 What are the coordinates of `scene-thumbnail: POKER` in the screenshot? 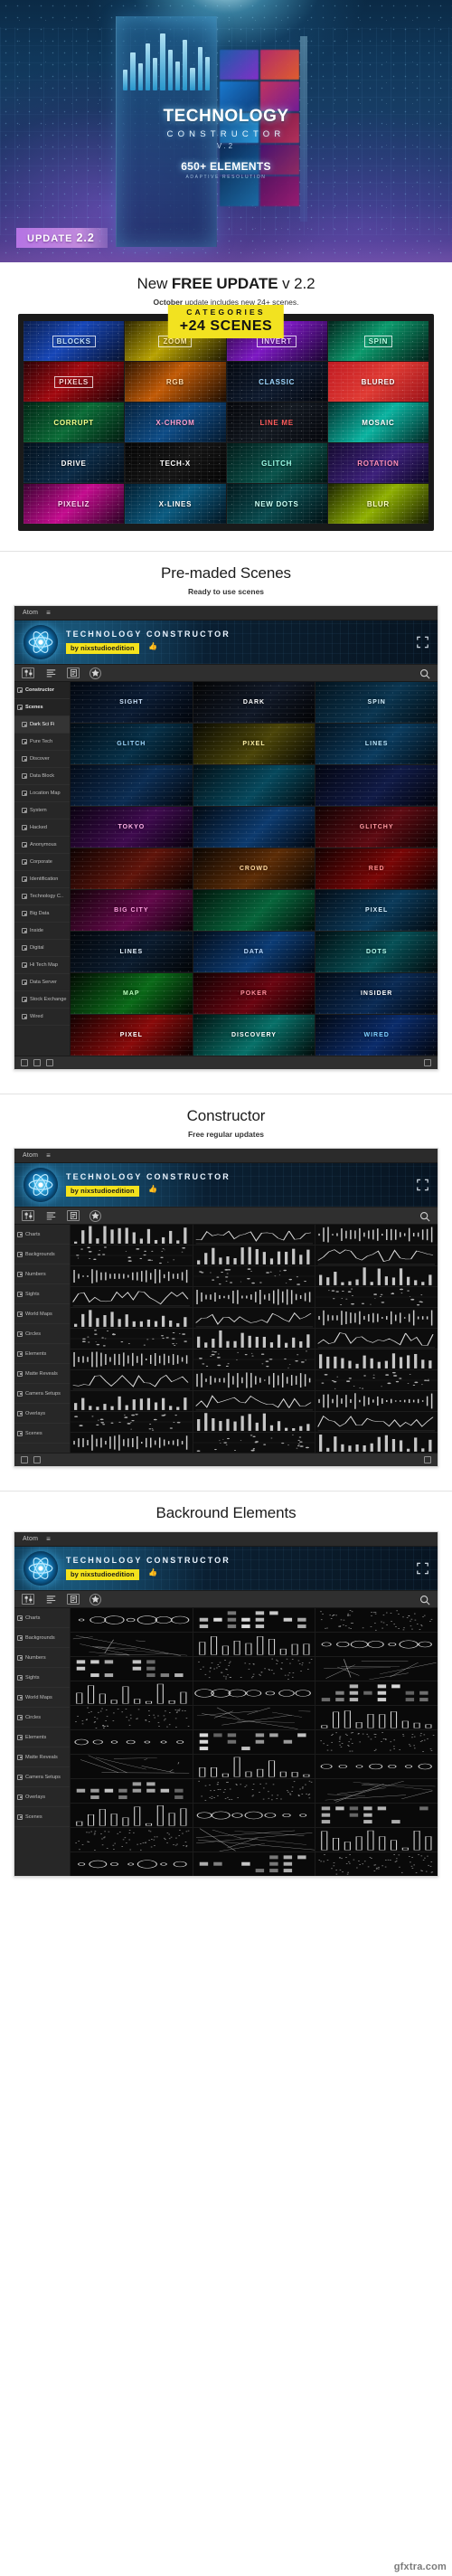 It's located at (254, 993).